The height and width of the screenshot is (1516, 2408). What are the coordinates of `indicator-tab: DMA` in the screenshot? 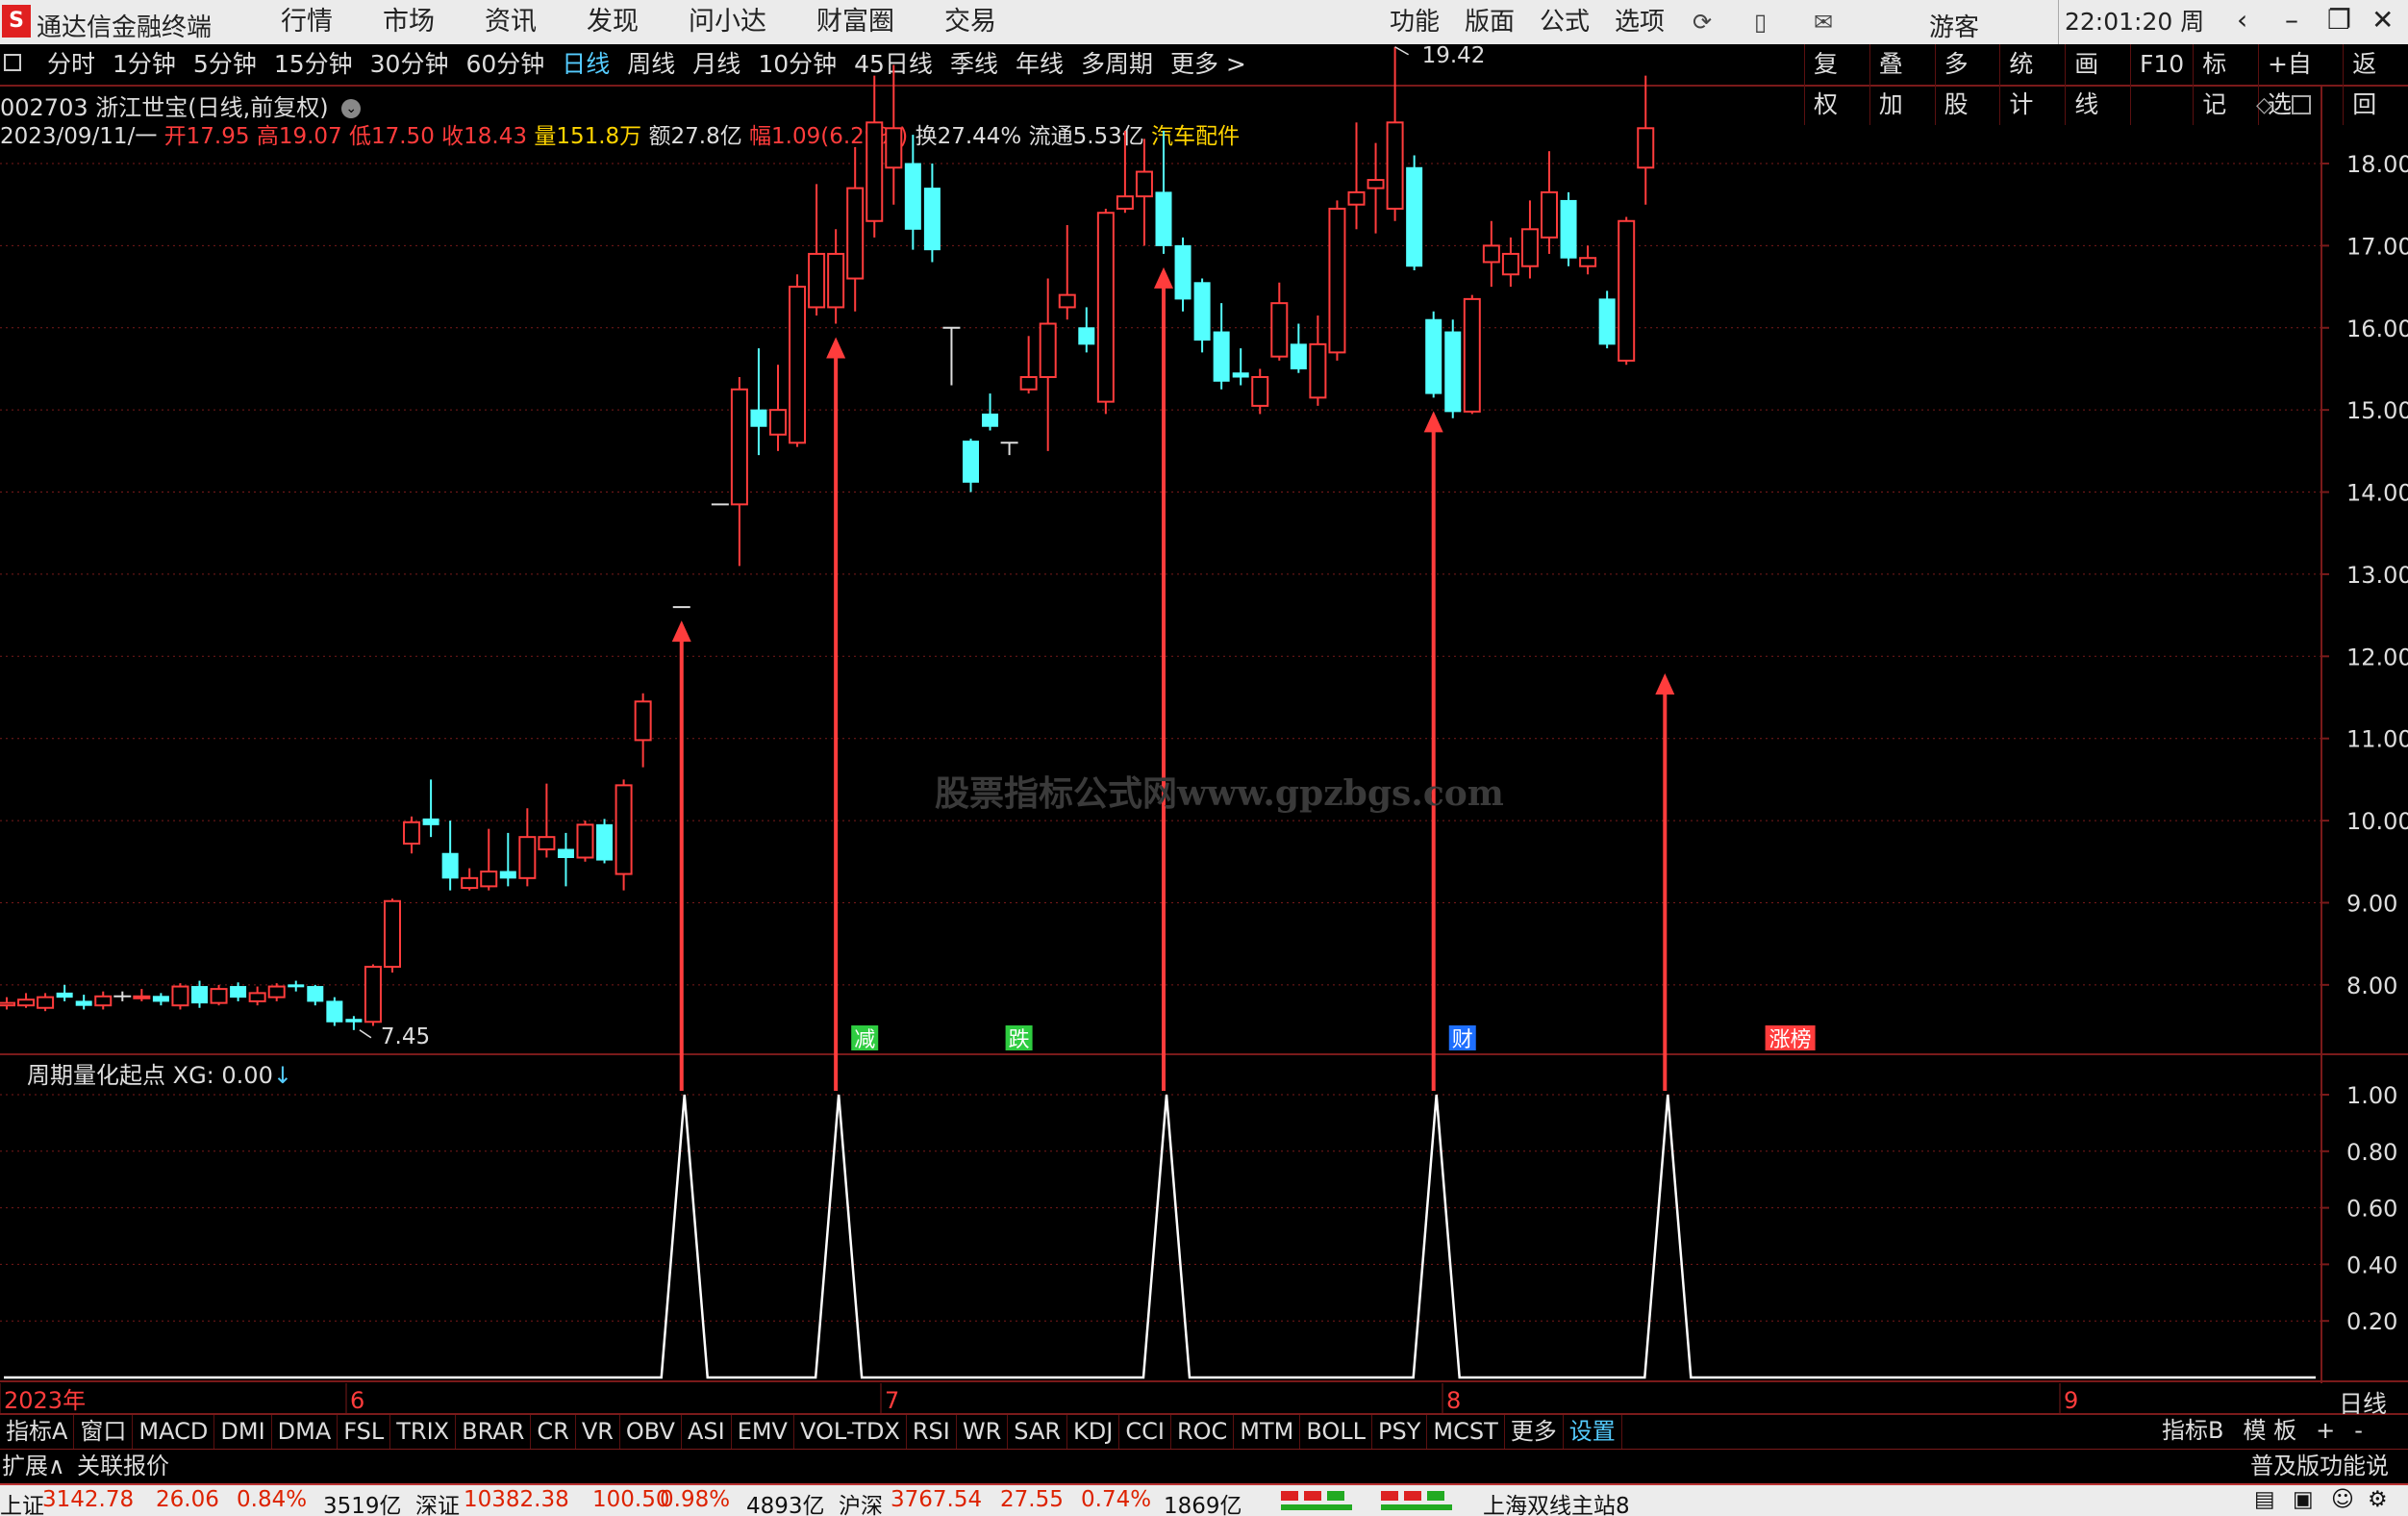 It's located at (305, 1432).